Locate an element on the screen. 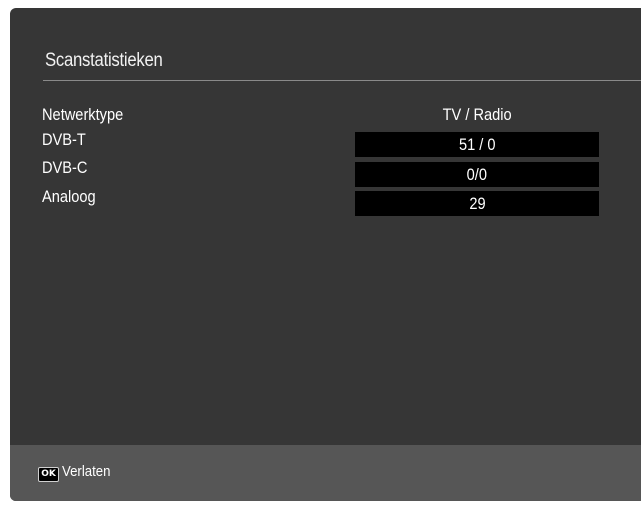  ok-button-icon: OK is located at coordinates (48, 474).